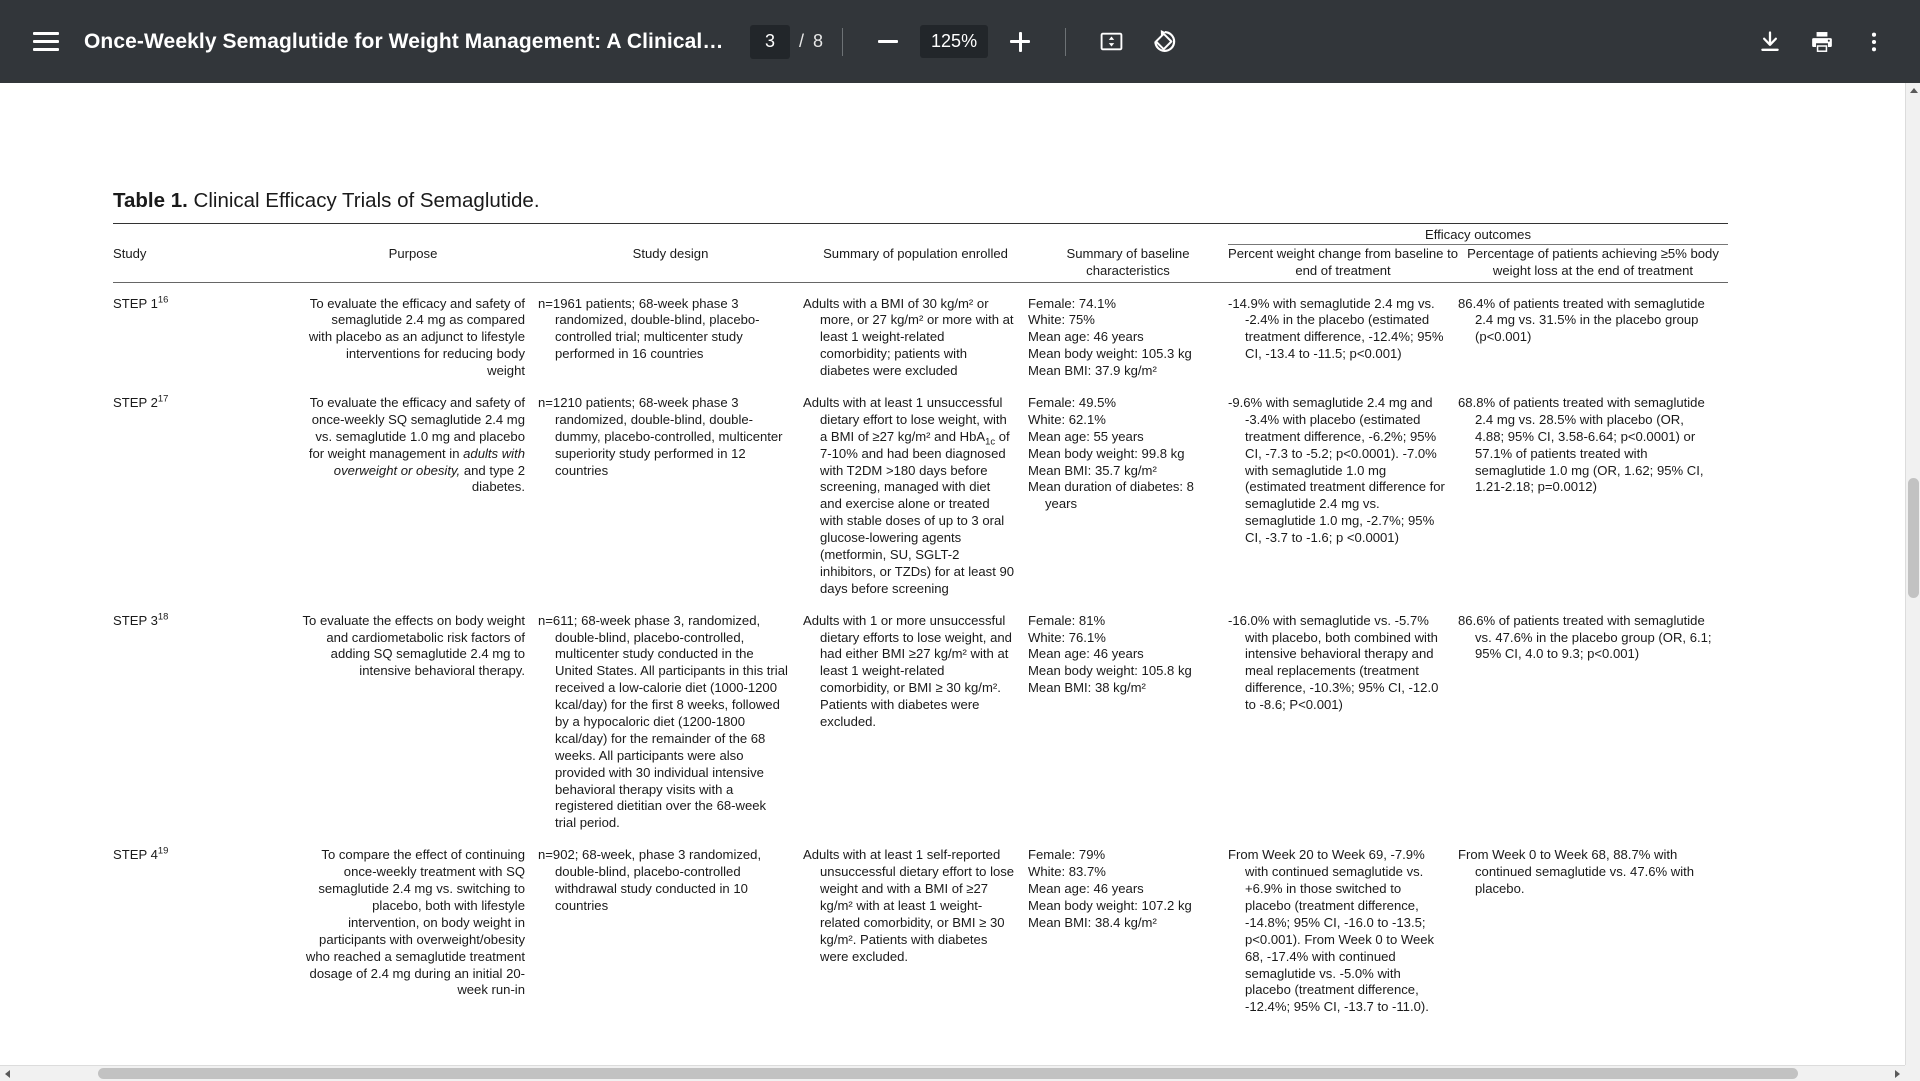  Describe the element at coordinates (200, 717) in the screenshot. I see `cell-study: STEP 318` at that location.